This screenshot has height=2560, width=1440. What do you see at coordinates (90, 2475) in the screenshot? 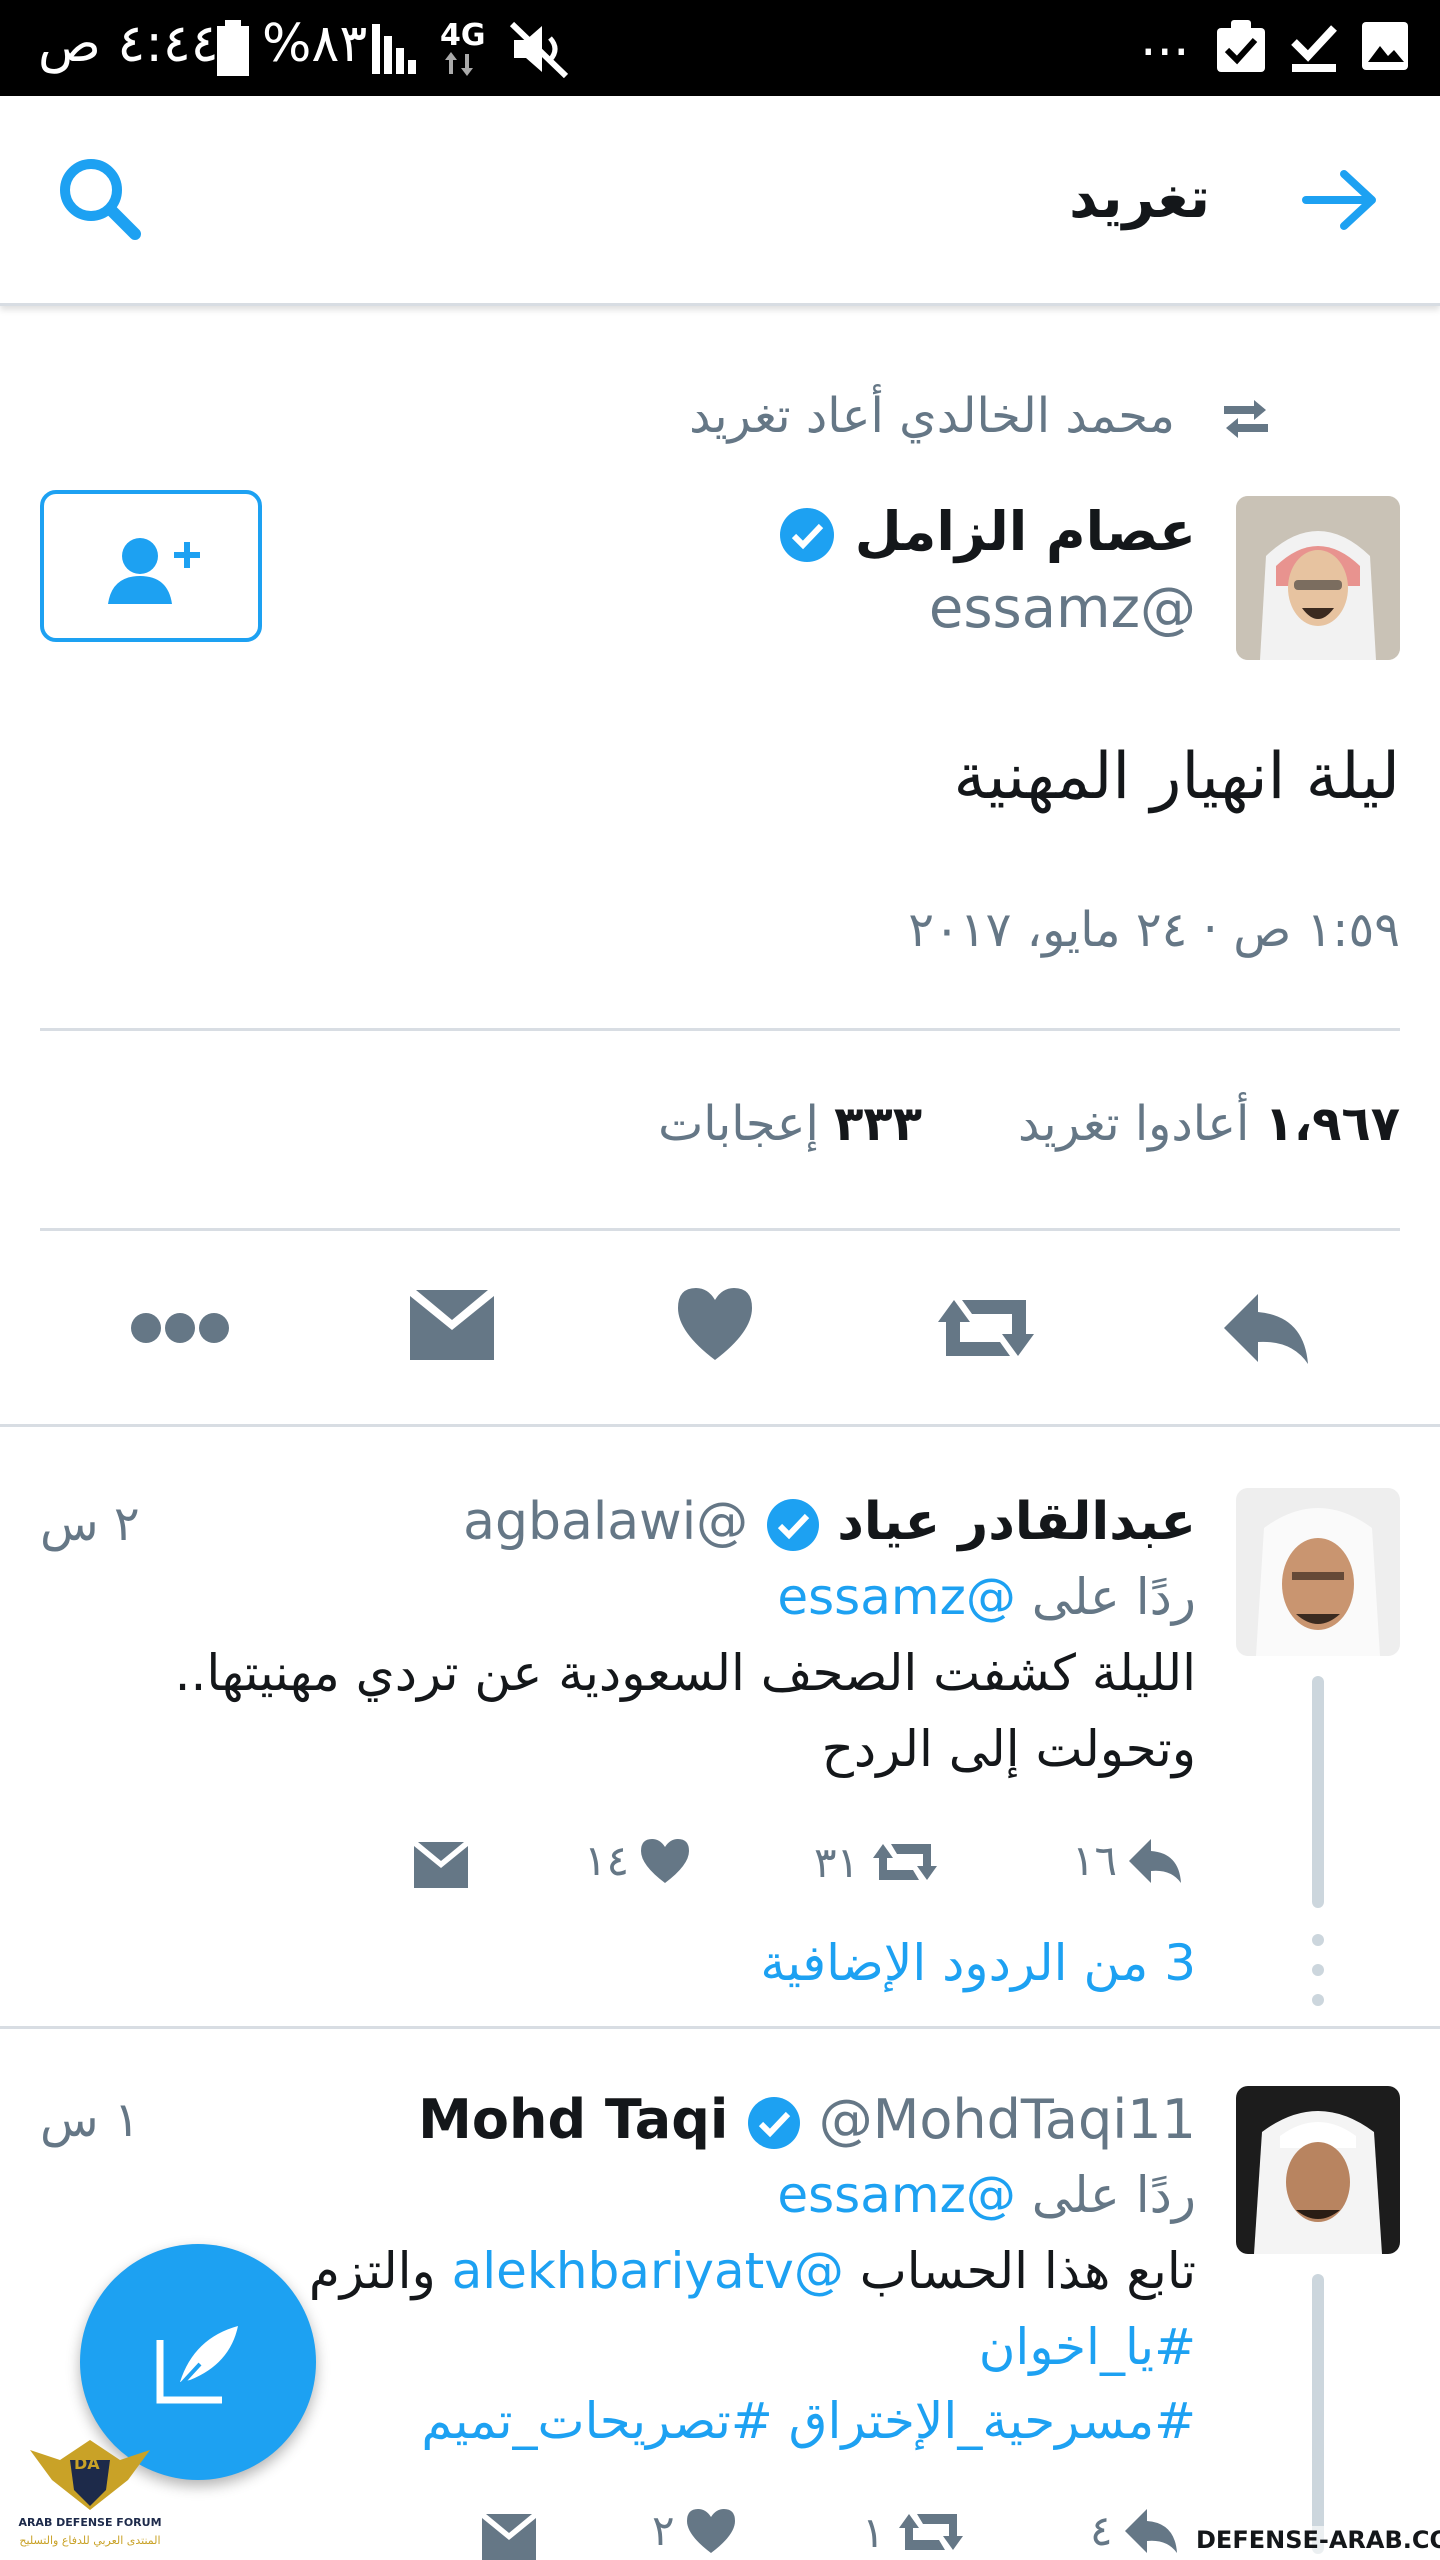
I see `forum-logo-icon` at bounding box center [90, 2475].